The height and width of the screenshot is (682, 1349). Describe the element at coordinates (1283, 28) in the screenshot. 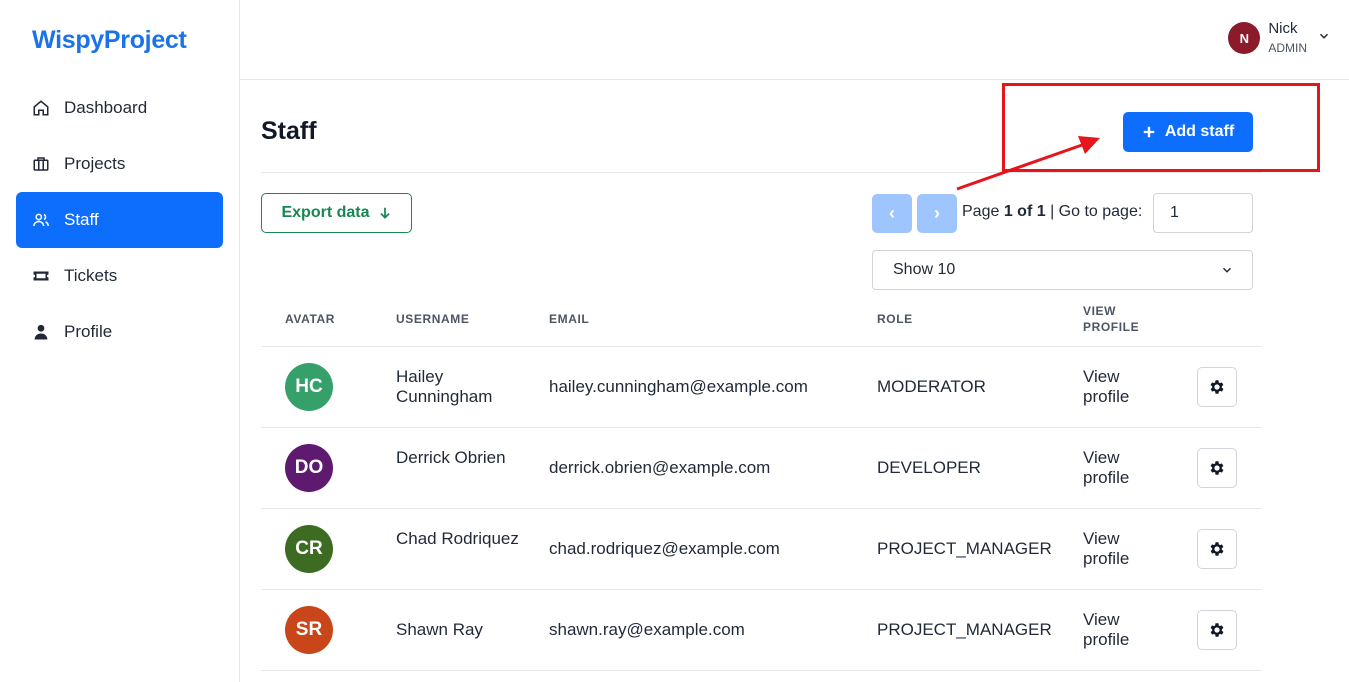

I see `user-name: Nick` at that location.